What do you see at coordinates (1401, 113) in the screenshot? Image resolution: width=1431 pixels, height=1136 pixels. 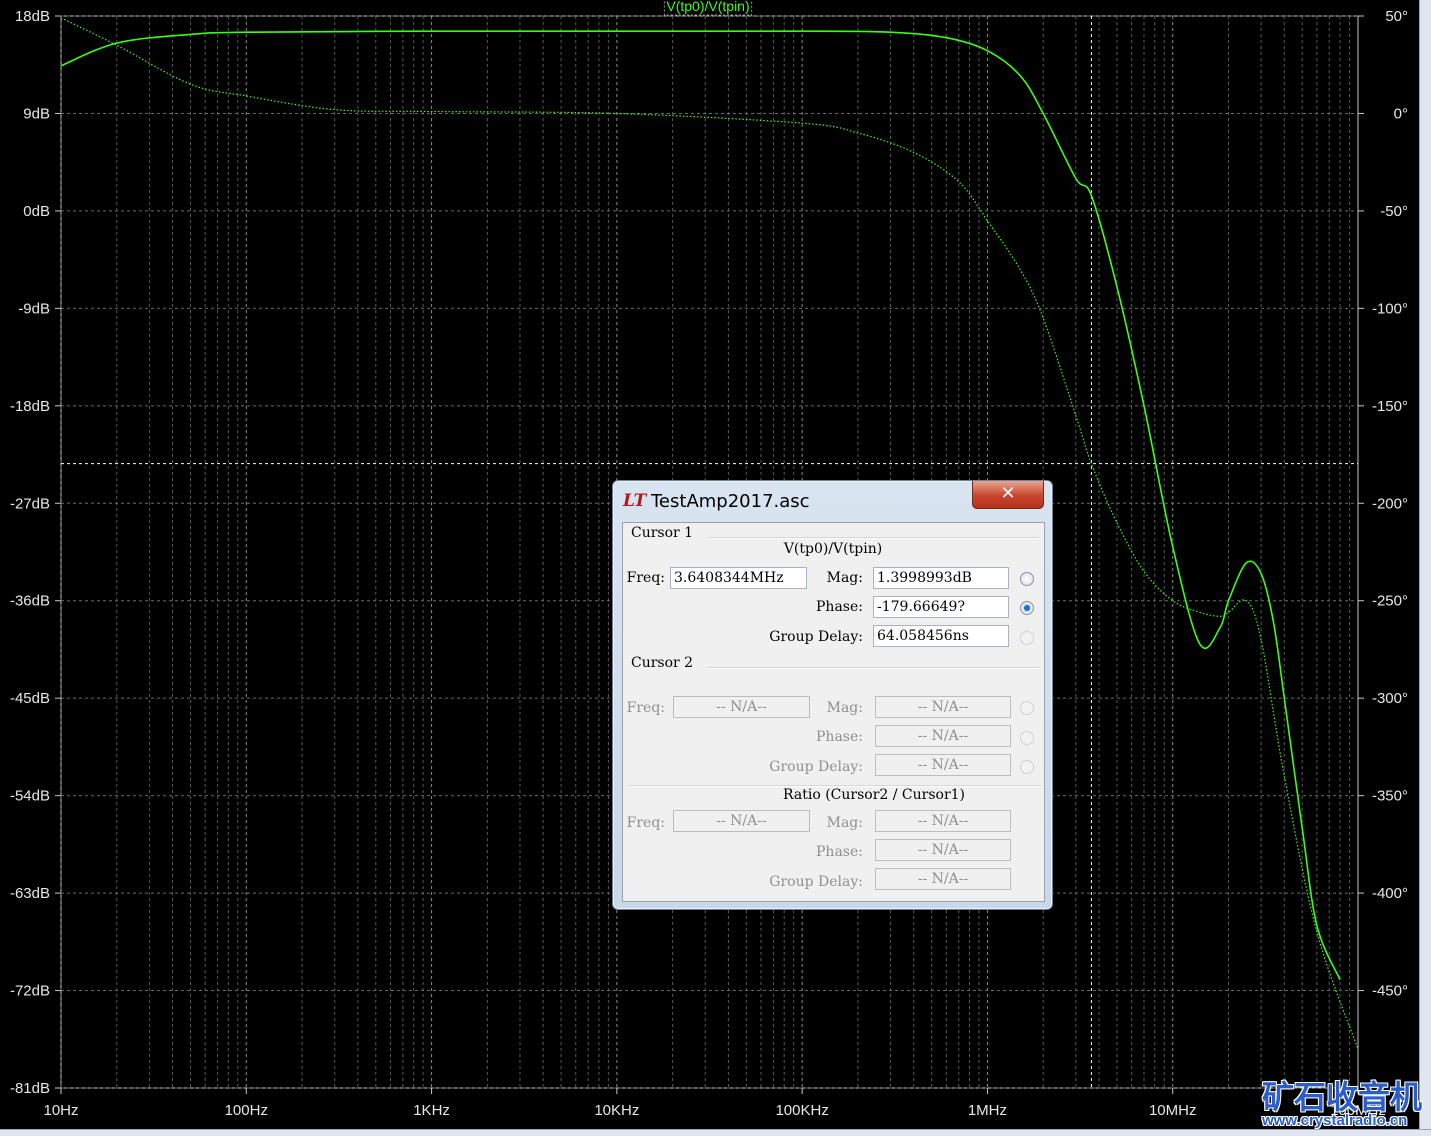 I see `y-right-tick-label: 0°` at bounding box center [1401, 113].